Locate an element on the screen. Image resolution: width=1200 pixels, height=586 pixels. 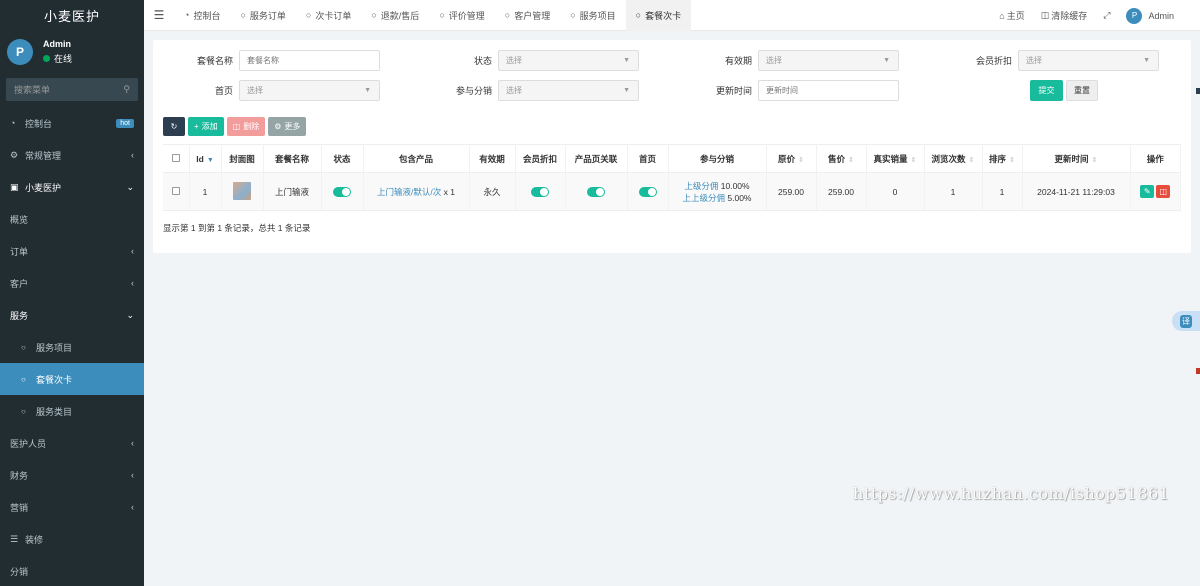
filter-label: 更新时间 is located at coordinates (733, 91).